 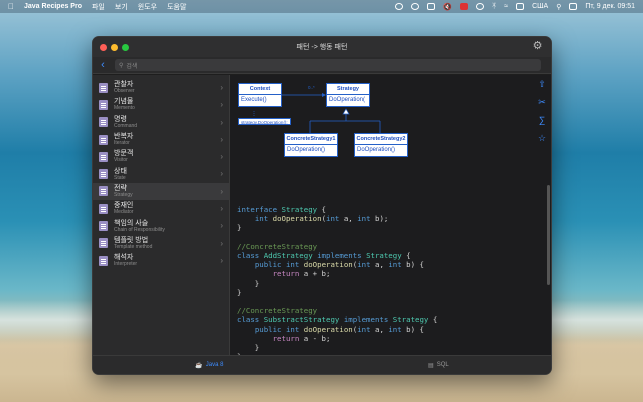 I want to click on toolbar: ‹ ⚲ 검색, so click(x=322, y=65).